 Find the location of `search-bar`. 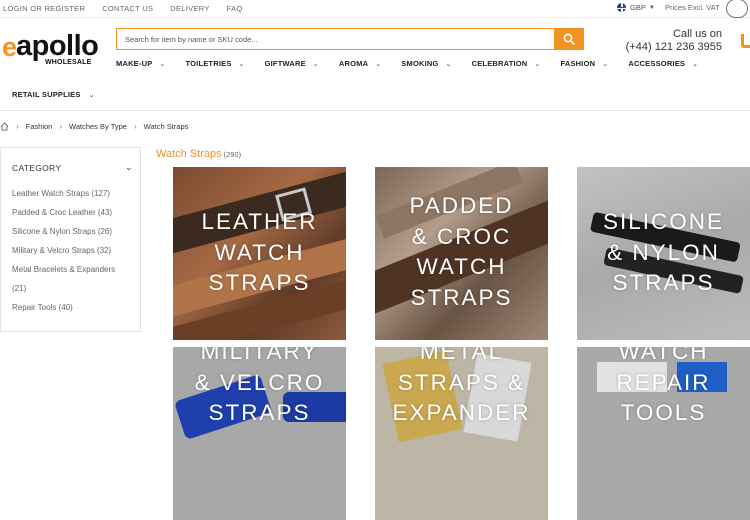

search-bar is located at coordinates (350, 39).